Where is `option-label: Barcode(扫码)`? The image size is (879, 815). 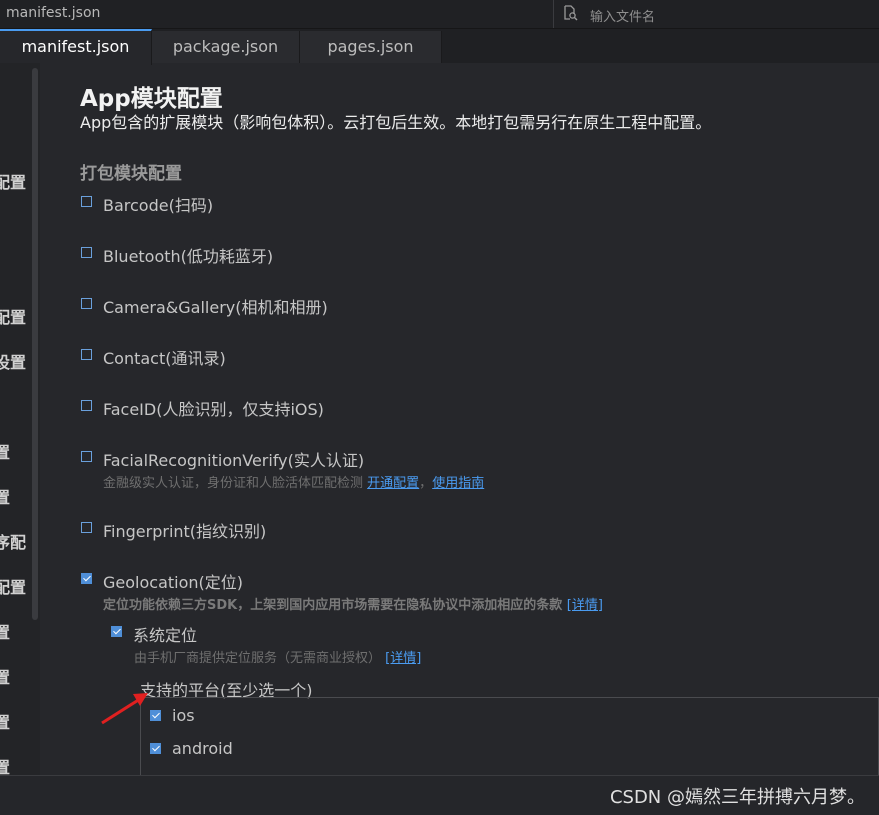
option-label: Barcode(扫码) is located at coordinates (158, 205).